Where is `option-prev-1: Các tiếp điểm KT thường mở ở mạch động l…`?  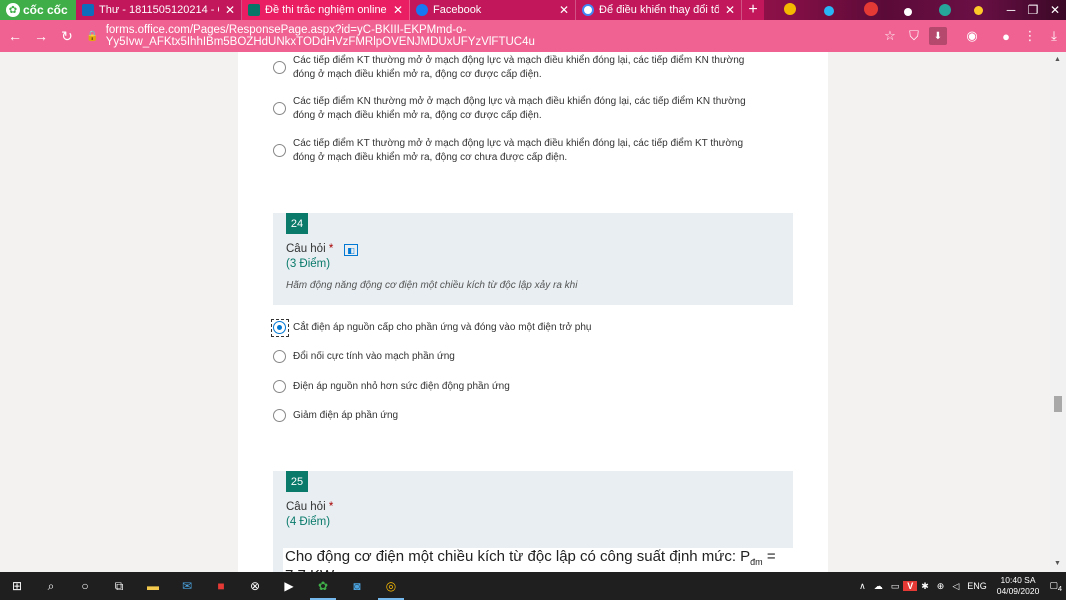
option-prev-1: Các tiếp điểm KT thường mở ở mạch động l… is located at coordinates (518, 68).